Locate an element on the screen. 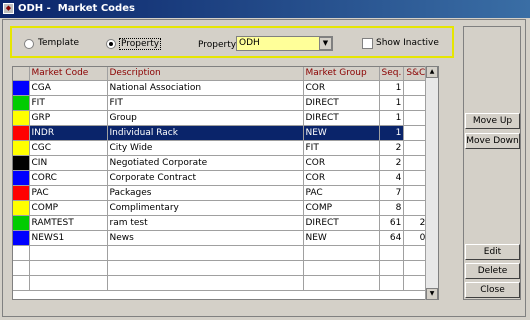 This screenshot has height=320, width=530. property-dropdown-button: ▼ is located at coordinates (325, 43).